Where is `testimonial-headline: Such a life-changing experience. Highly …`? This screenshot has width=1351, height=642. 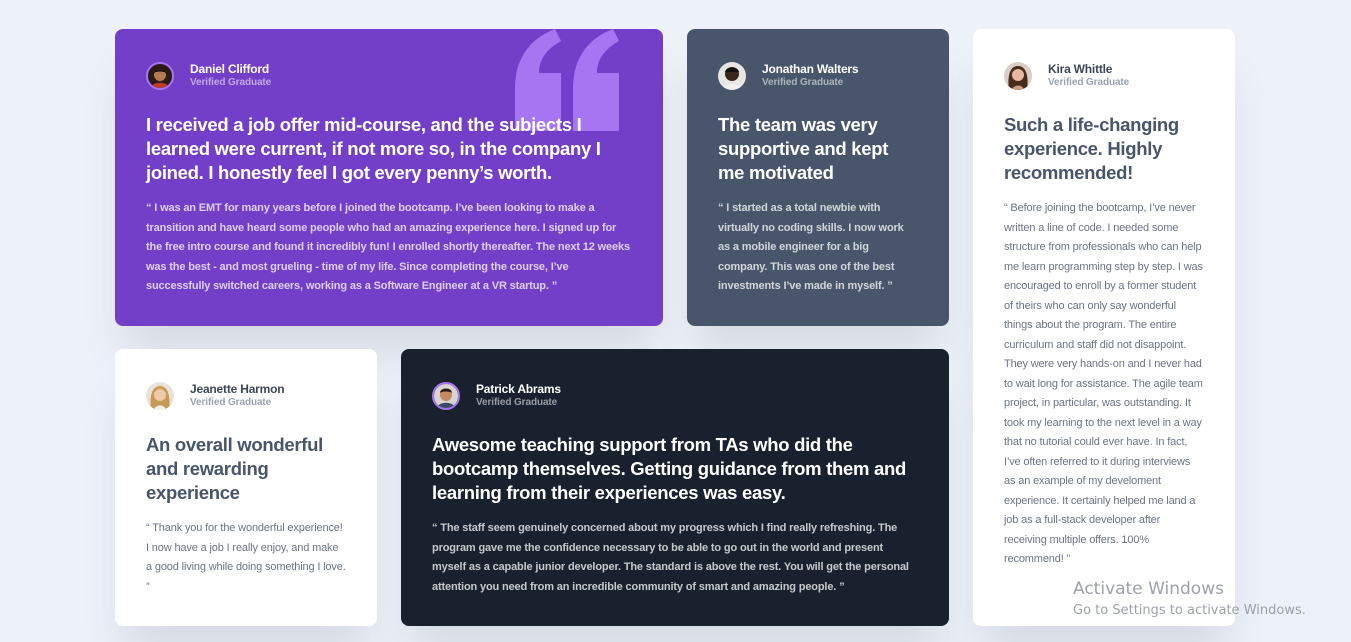 testimonial-headline: Such a life-changing experience. Highly … is located at coordinates (1091, 148).